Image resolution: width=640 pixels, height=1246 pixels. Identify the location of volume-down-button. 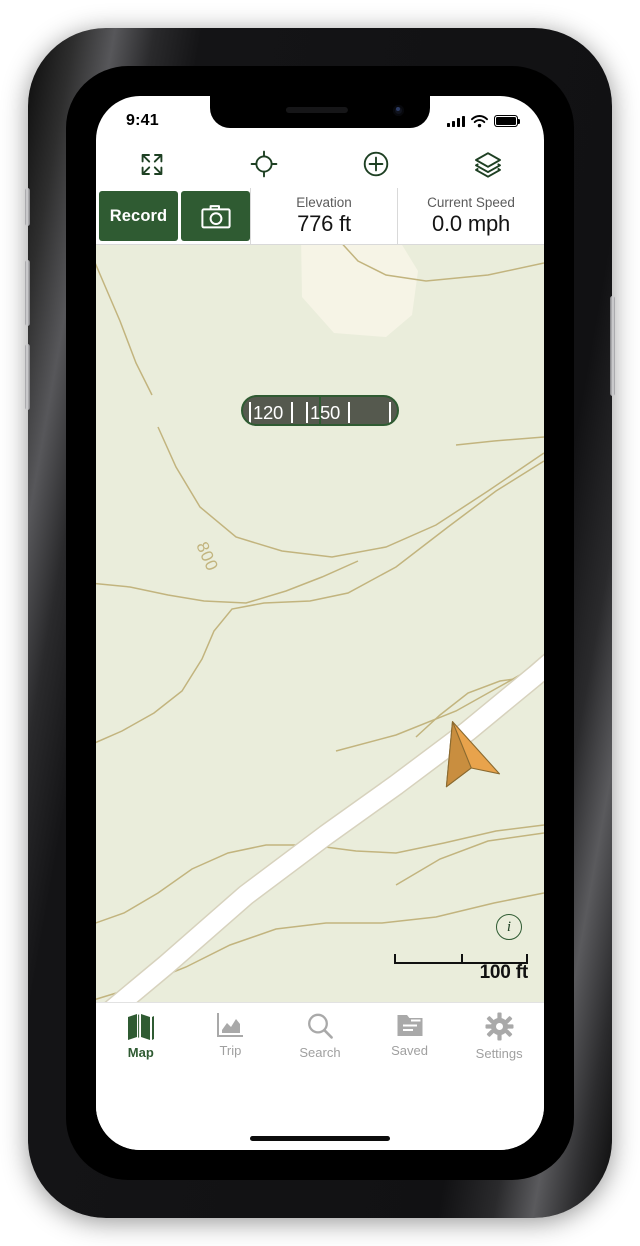
(27, 377).